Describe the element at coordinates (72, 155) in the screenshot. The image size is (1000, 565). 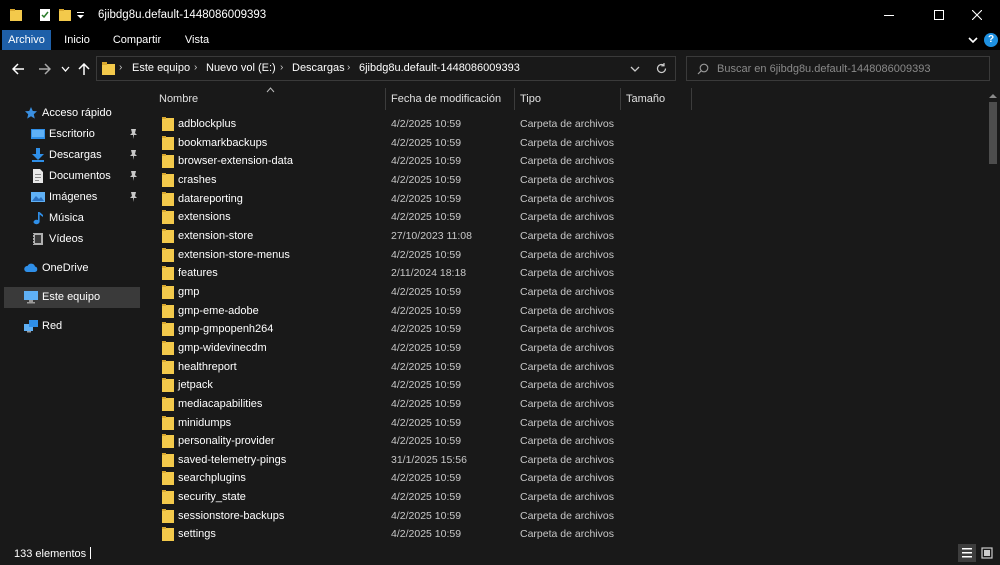
I see `sidebar-item-descargas: Descargas` at that location.